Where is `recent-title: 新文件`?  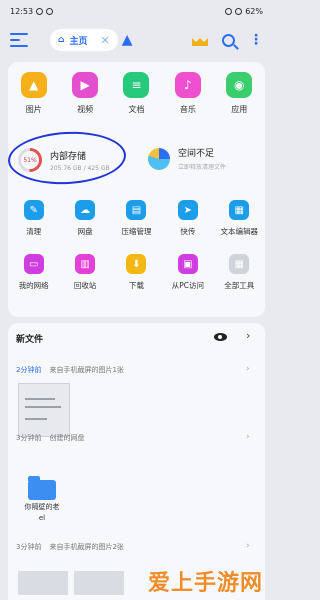
recent-title: 新文件 is located at coordinates (30, 340).